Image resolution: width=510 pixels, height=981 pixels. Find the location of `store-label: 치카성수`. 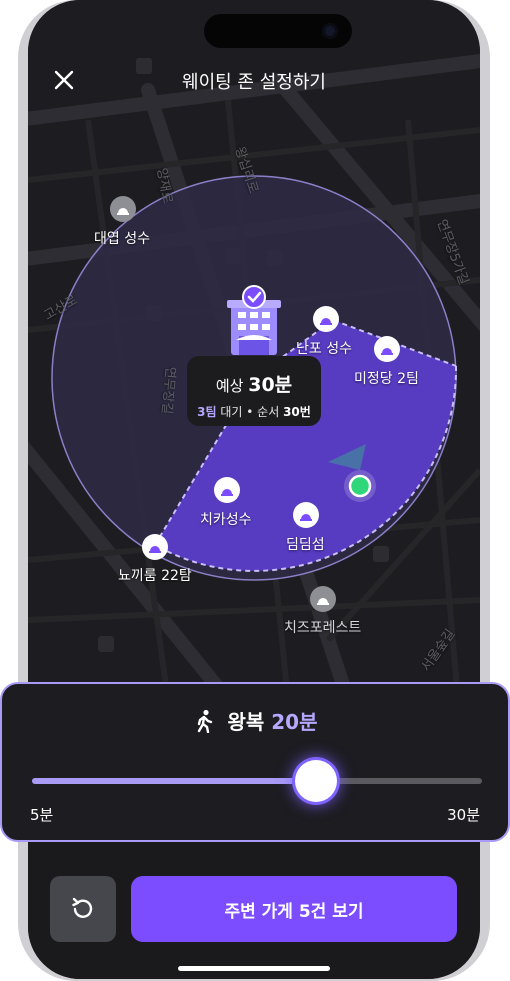

store-label: 치카성수 is located at coordinates (226, 520).